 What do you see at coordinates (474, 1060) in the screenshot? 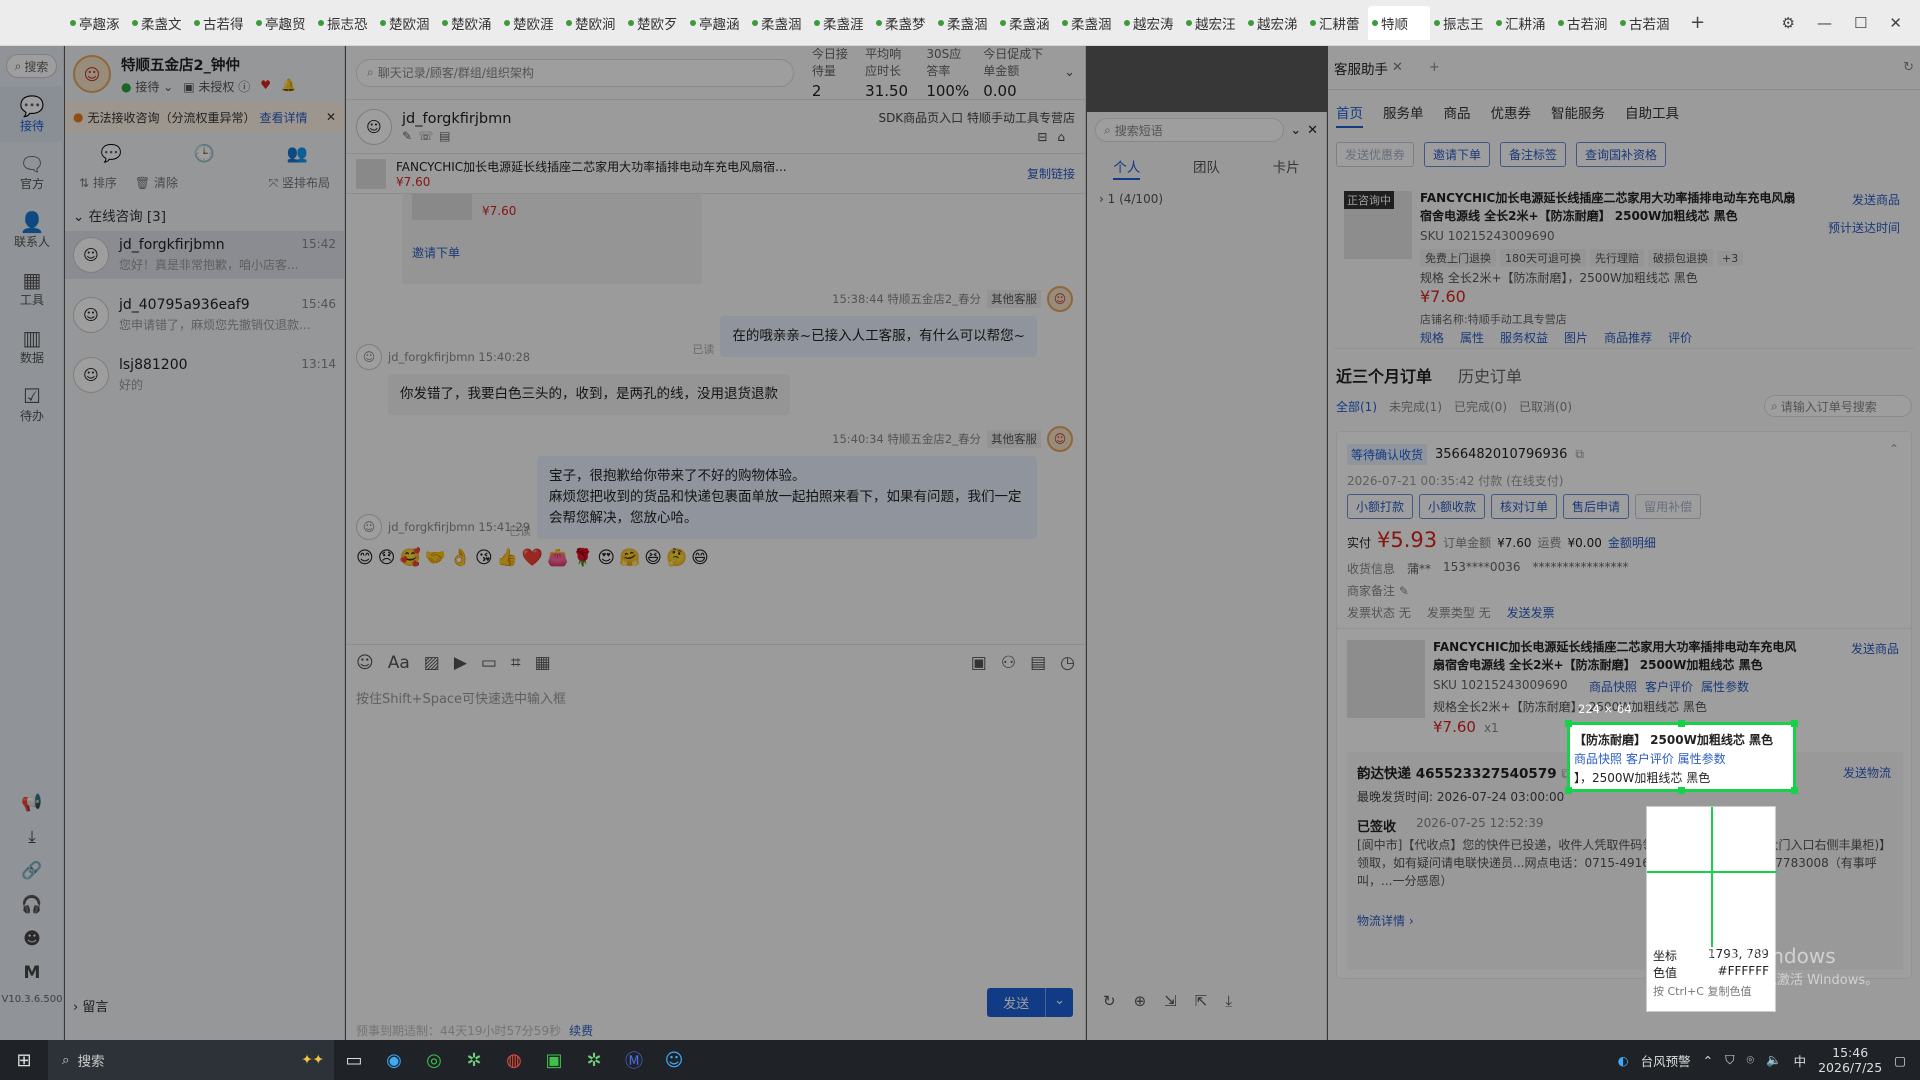
I see `app-star-icon: ✲` at bounding box center [474, 1060].